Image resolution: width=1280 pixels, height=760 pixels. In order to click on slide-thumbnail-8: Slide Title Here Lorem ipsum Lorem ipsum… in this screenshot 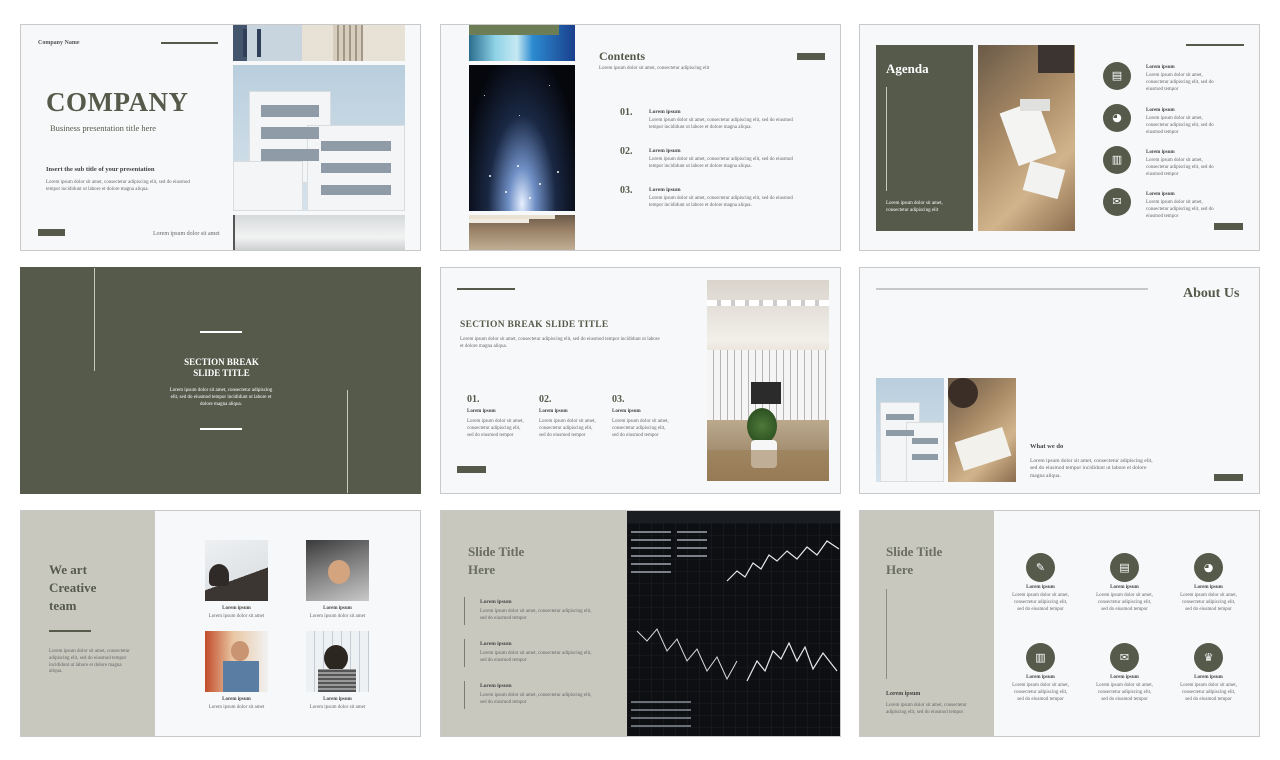, I will do `click(640, 623)`.